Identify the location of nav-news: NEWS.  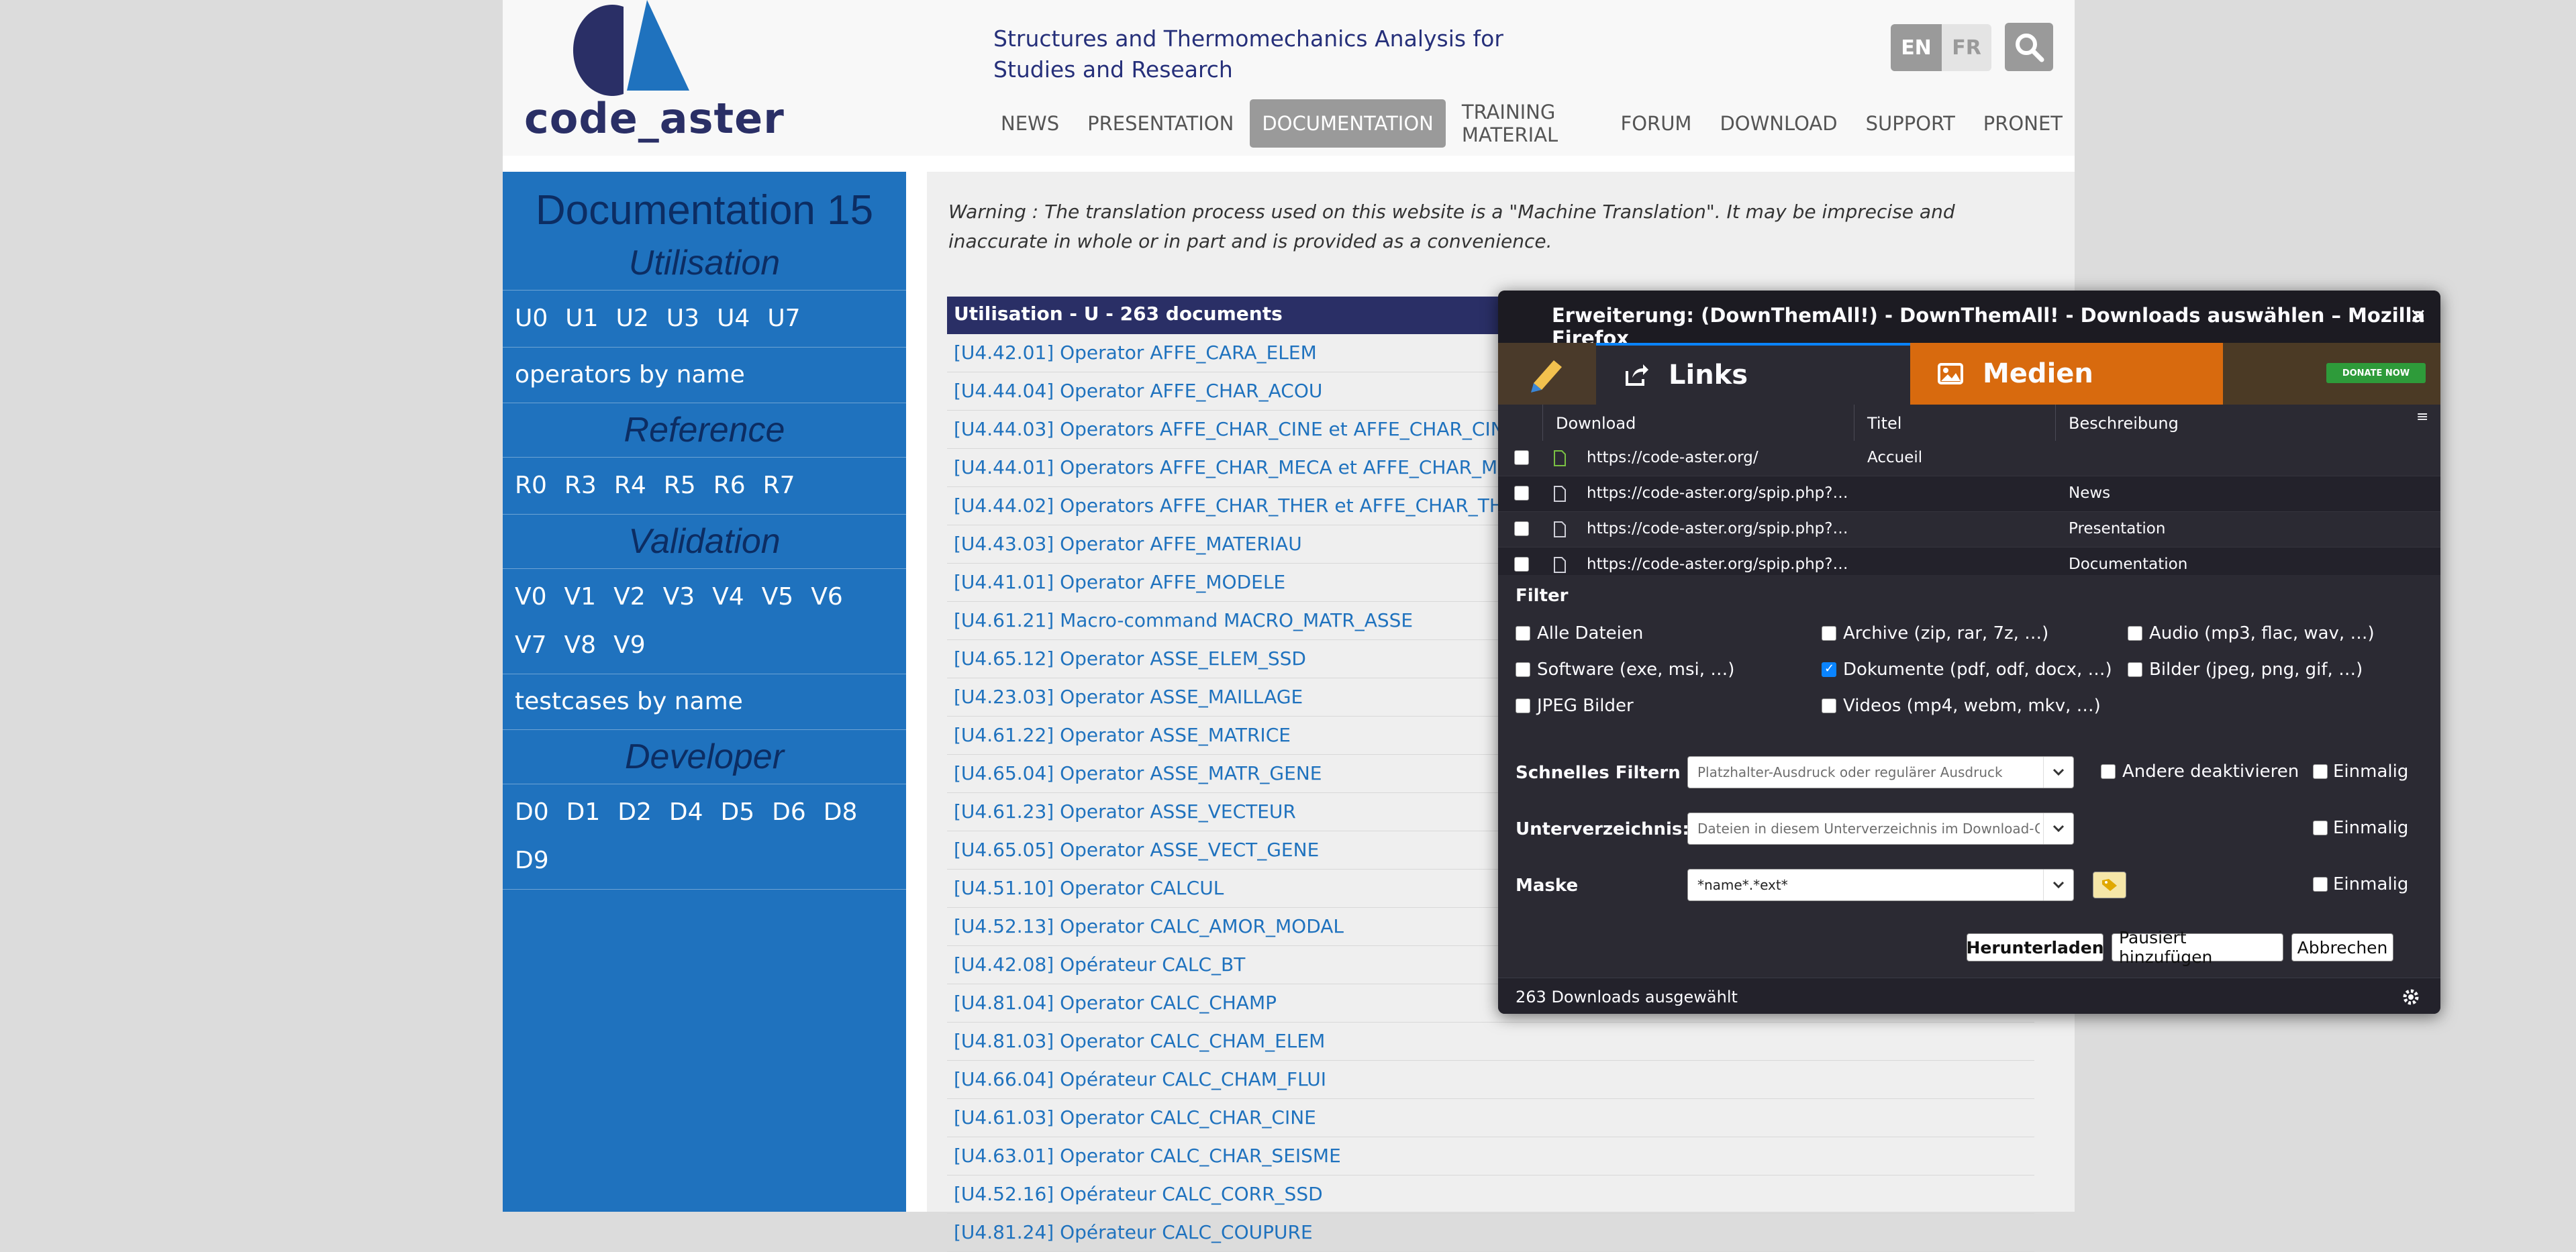
(1030, 123).